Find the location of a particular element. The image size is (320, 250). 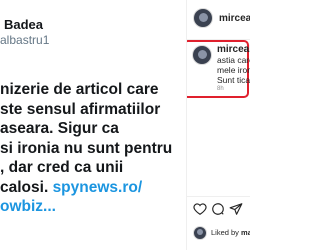

post-username: mirceabad is located at coordinates (234, 18).